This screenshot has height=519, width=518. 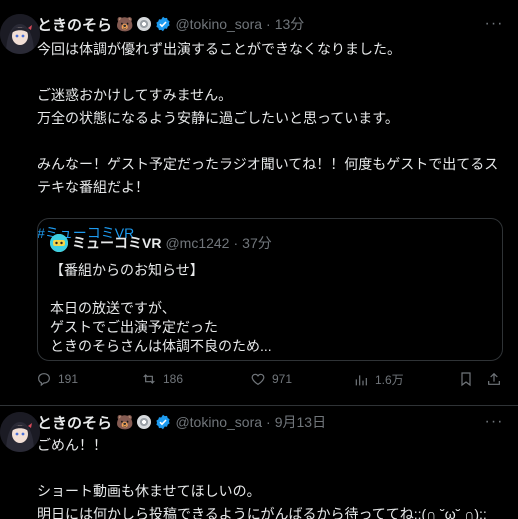 I want to click on tweet-header: ときのそら 🐻 @tokino_sora · 9月13日, so click(x=181, y=422).